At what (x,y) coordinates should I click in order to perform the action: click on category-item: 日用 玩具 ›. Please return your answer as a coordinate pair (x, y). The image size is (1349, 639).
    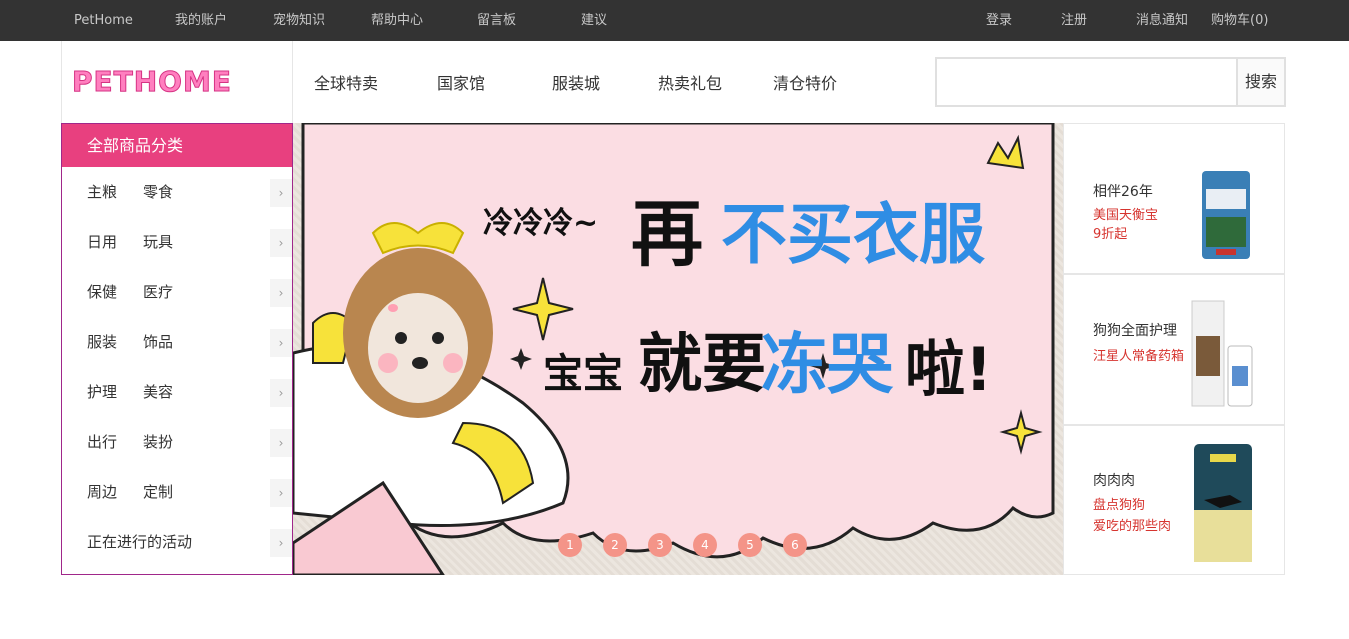
    Looking at the image, I should click on (177, 242).